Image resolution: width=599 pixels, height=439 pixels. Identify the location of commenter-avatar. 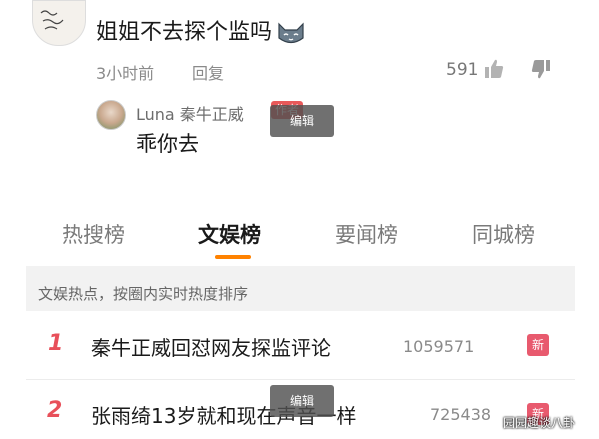
(59, 23).